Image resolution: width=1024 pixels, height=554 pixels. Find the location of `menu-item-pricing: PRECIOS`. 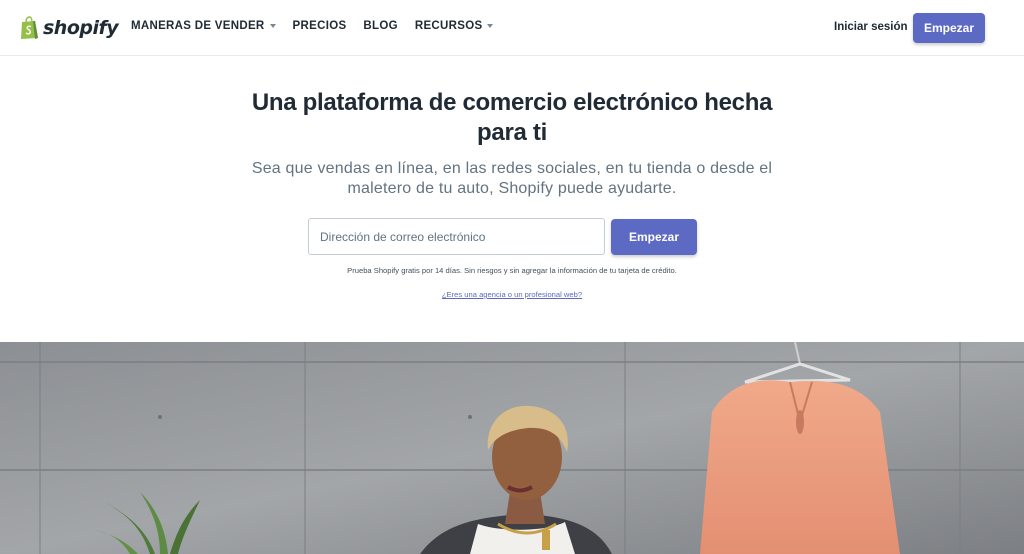

menu-item-pricing: PRECIOS is located at coordinates (320, 26).